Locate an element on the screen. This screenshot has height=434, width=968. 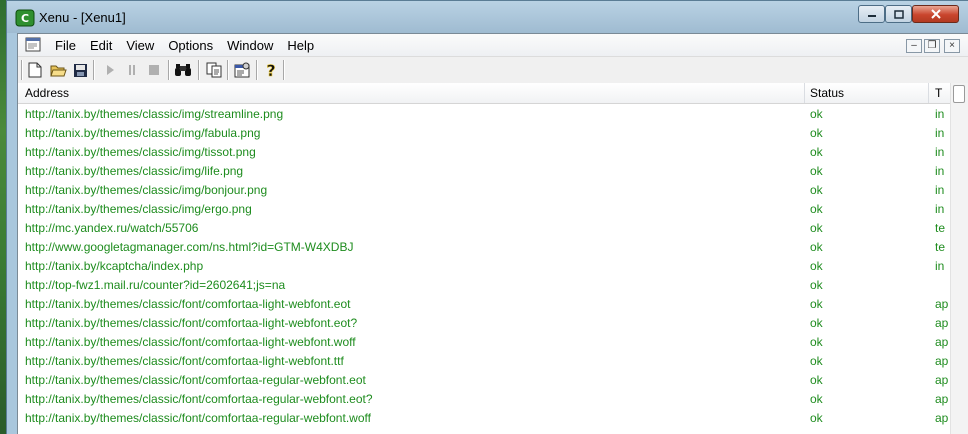
mdi-minimize-button: – is located at coordinates (914, 46).